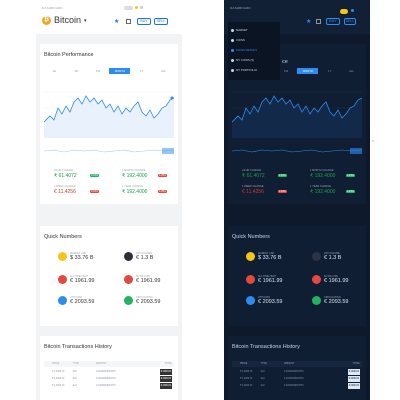  Describe the element at coordinates (250, 300) in the screenshot. I see `bar-chart-icon` at that location.